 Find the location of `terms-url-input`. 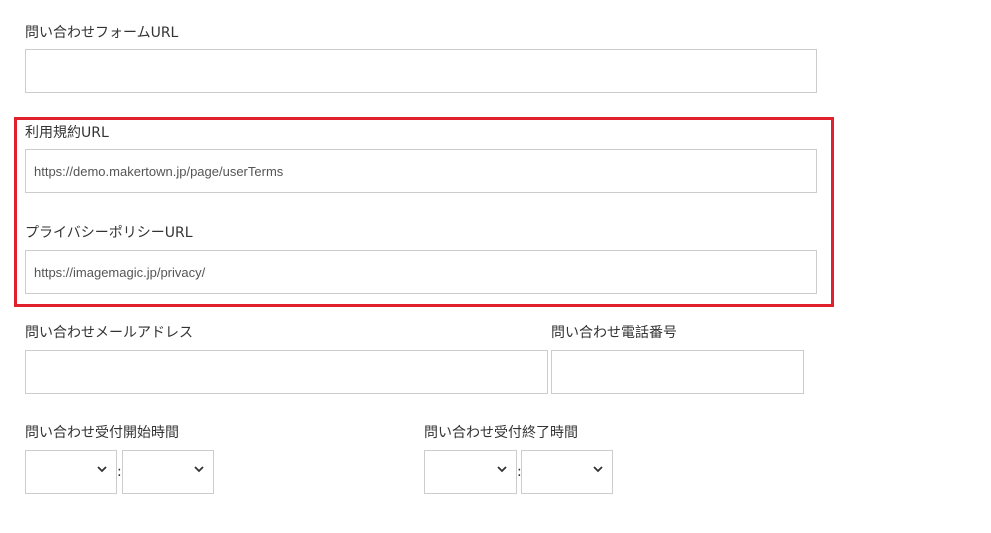

terms-url-input is located at coordinates (421, 171).